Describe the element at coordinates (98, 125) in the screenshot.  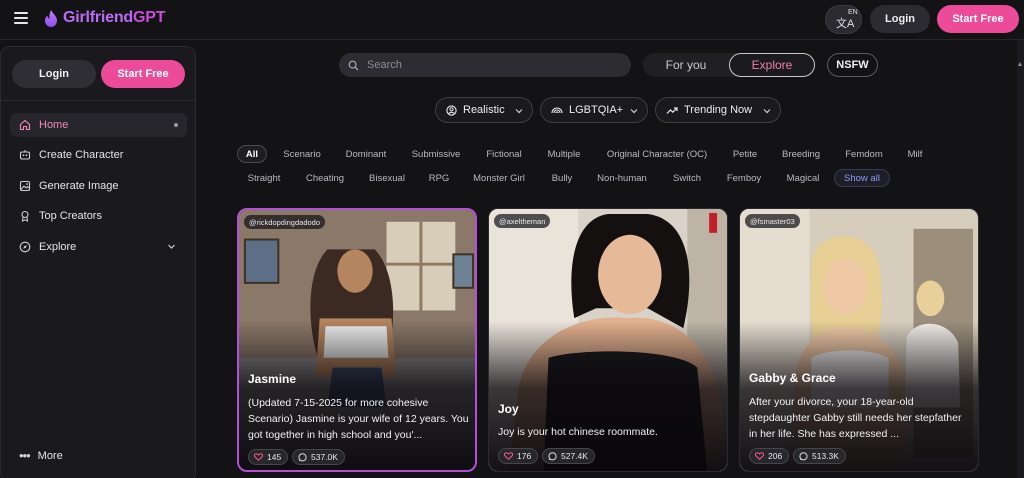
I see `sidebar-item-home: Home` at that location.